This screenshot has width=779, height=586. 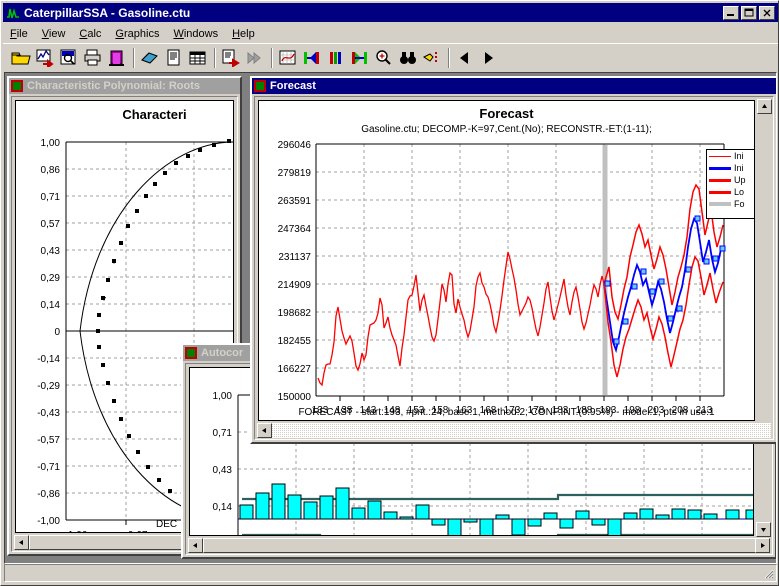 What do you see at coordinates (198, 57) in the screenshot?
I see `table-icon` at bounding box center [198, 57].